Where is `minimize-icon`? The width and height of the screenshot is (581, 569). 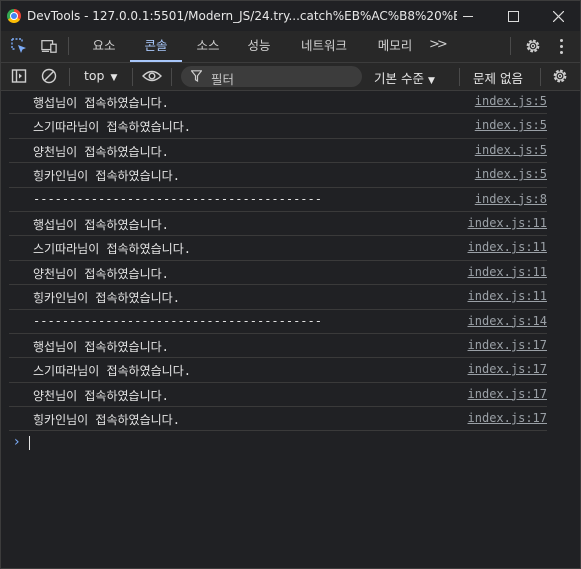 minimize-icon is located at coordinates (468, 16).